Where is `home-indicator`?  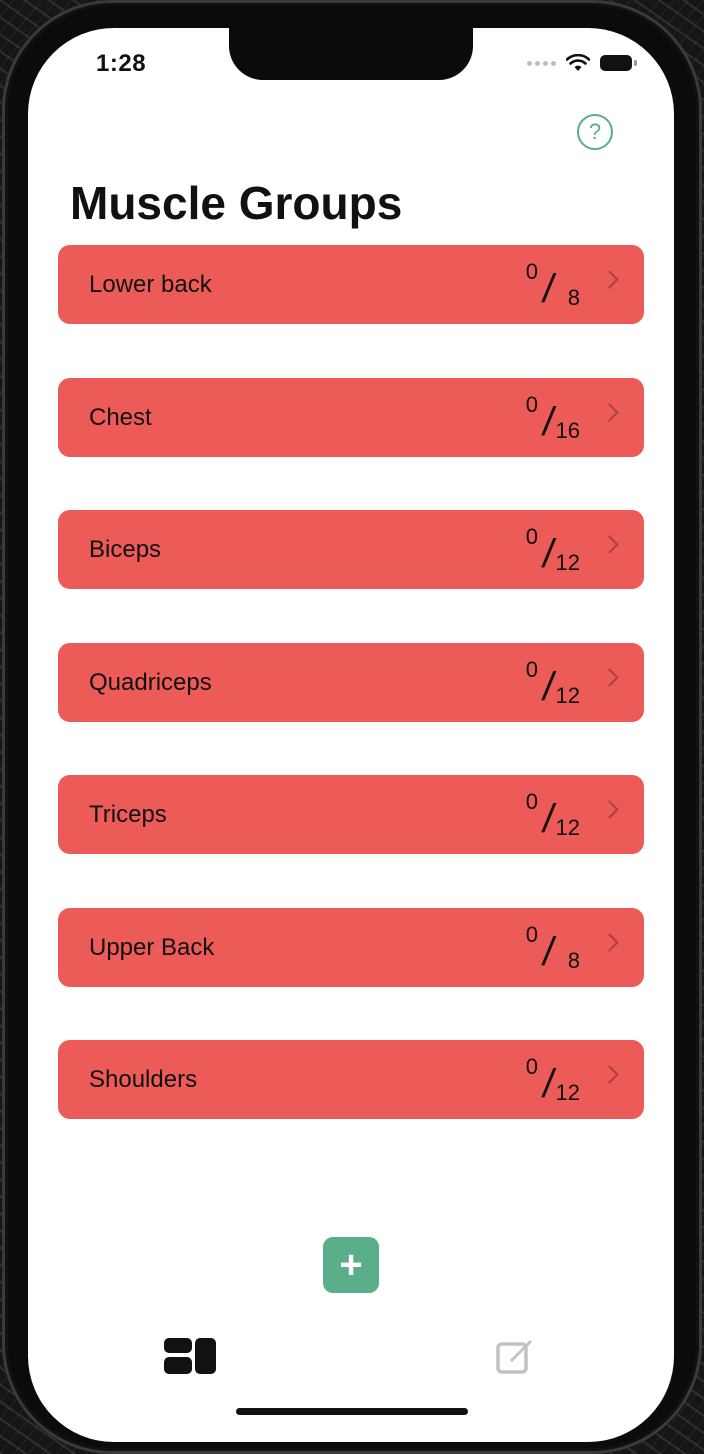 home-indicator is located at coordinates (352, 1411).